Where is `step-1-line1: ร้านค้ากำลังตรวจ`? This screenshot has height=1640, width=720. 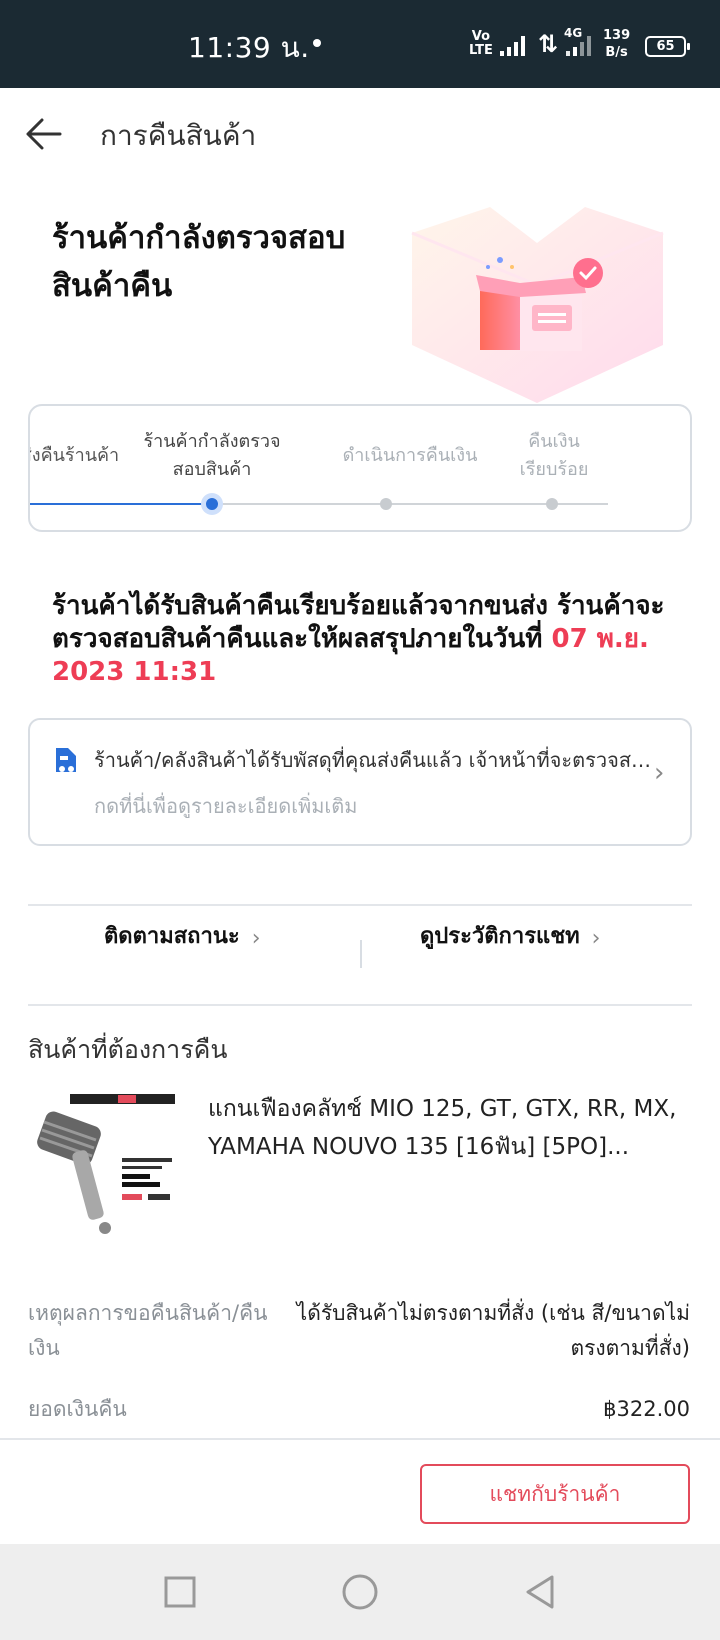
step-1-line1: ร้านค้ากำลังตรวจ is located at coordinates (212, 441).